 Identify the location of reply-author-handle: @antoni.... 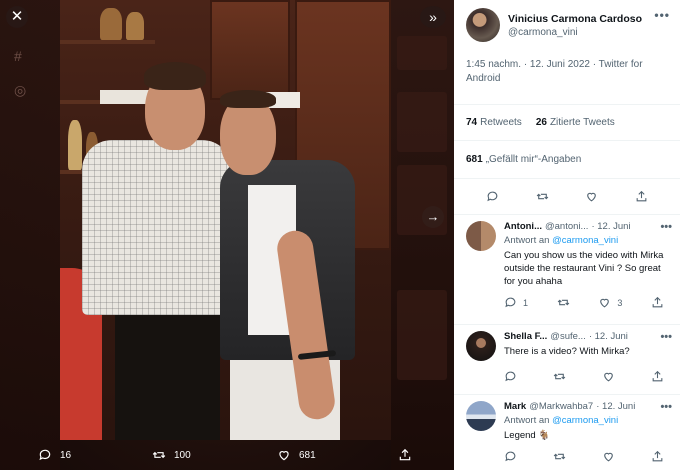
(566, 226).